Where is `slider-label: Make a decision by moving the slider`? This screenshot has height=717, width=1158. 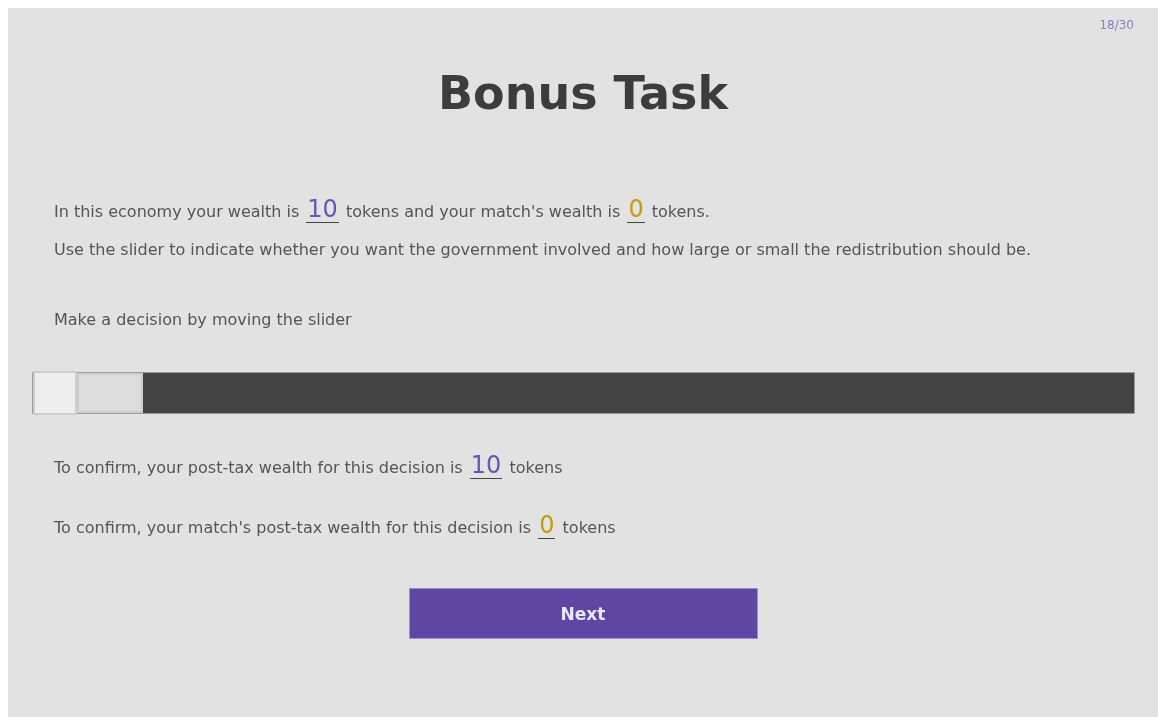
slider-label: Make a decision by moving the slider is located at coordinates (203, 320).